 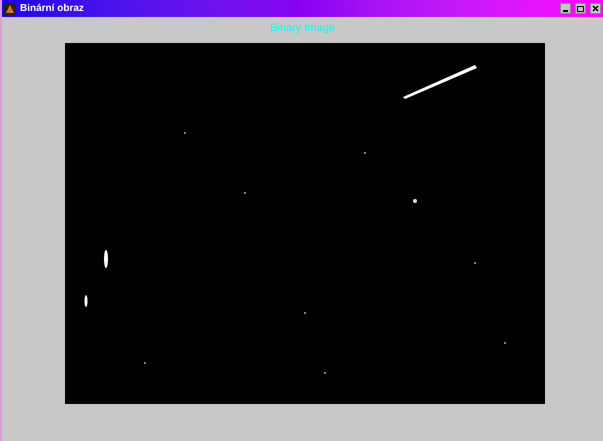 I want to click on close-button, so click(x=595, y=8).